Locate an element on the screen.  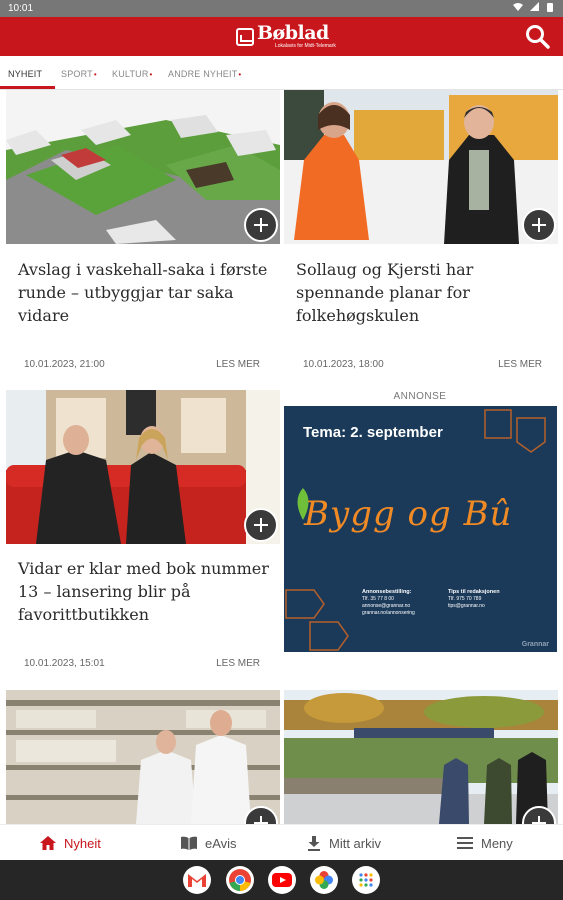
status-time: 10:01 is located at coordinates (21, 8).